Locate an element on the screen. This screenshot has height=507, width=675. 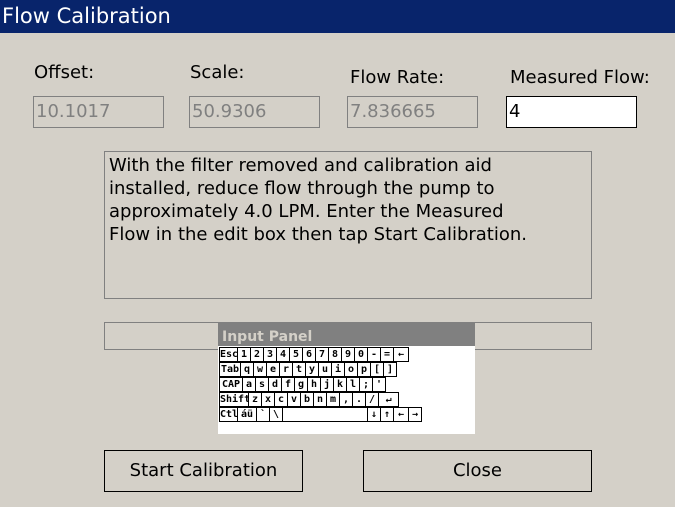
keyboard-row: CAP a s d f g h j k l; ' is located at coordinates (346, 385).